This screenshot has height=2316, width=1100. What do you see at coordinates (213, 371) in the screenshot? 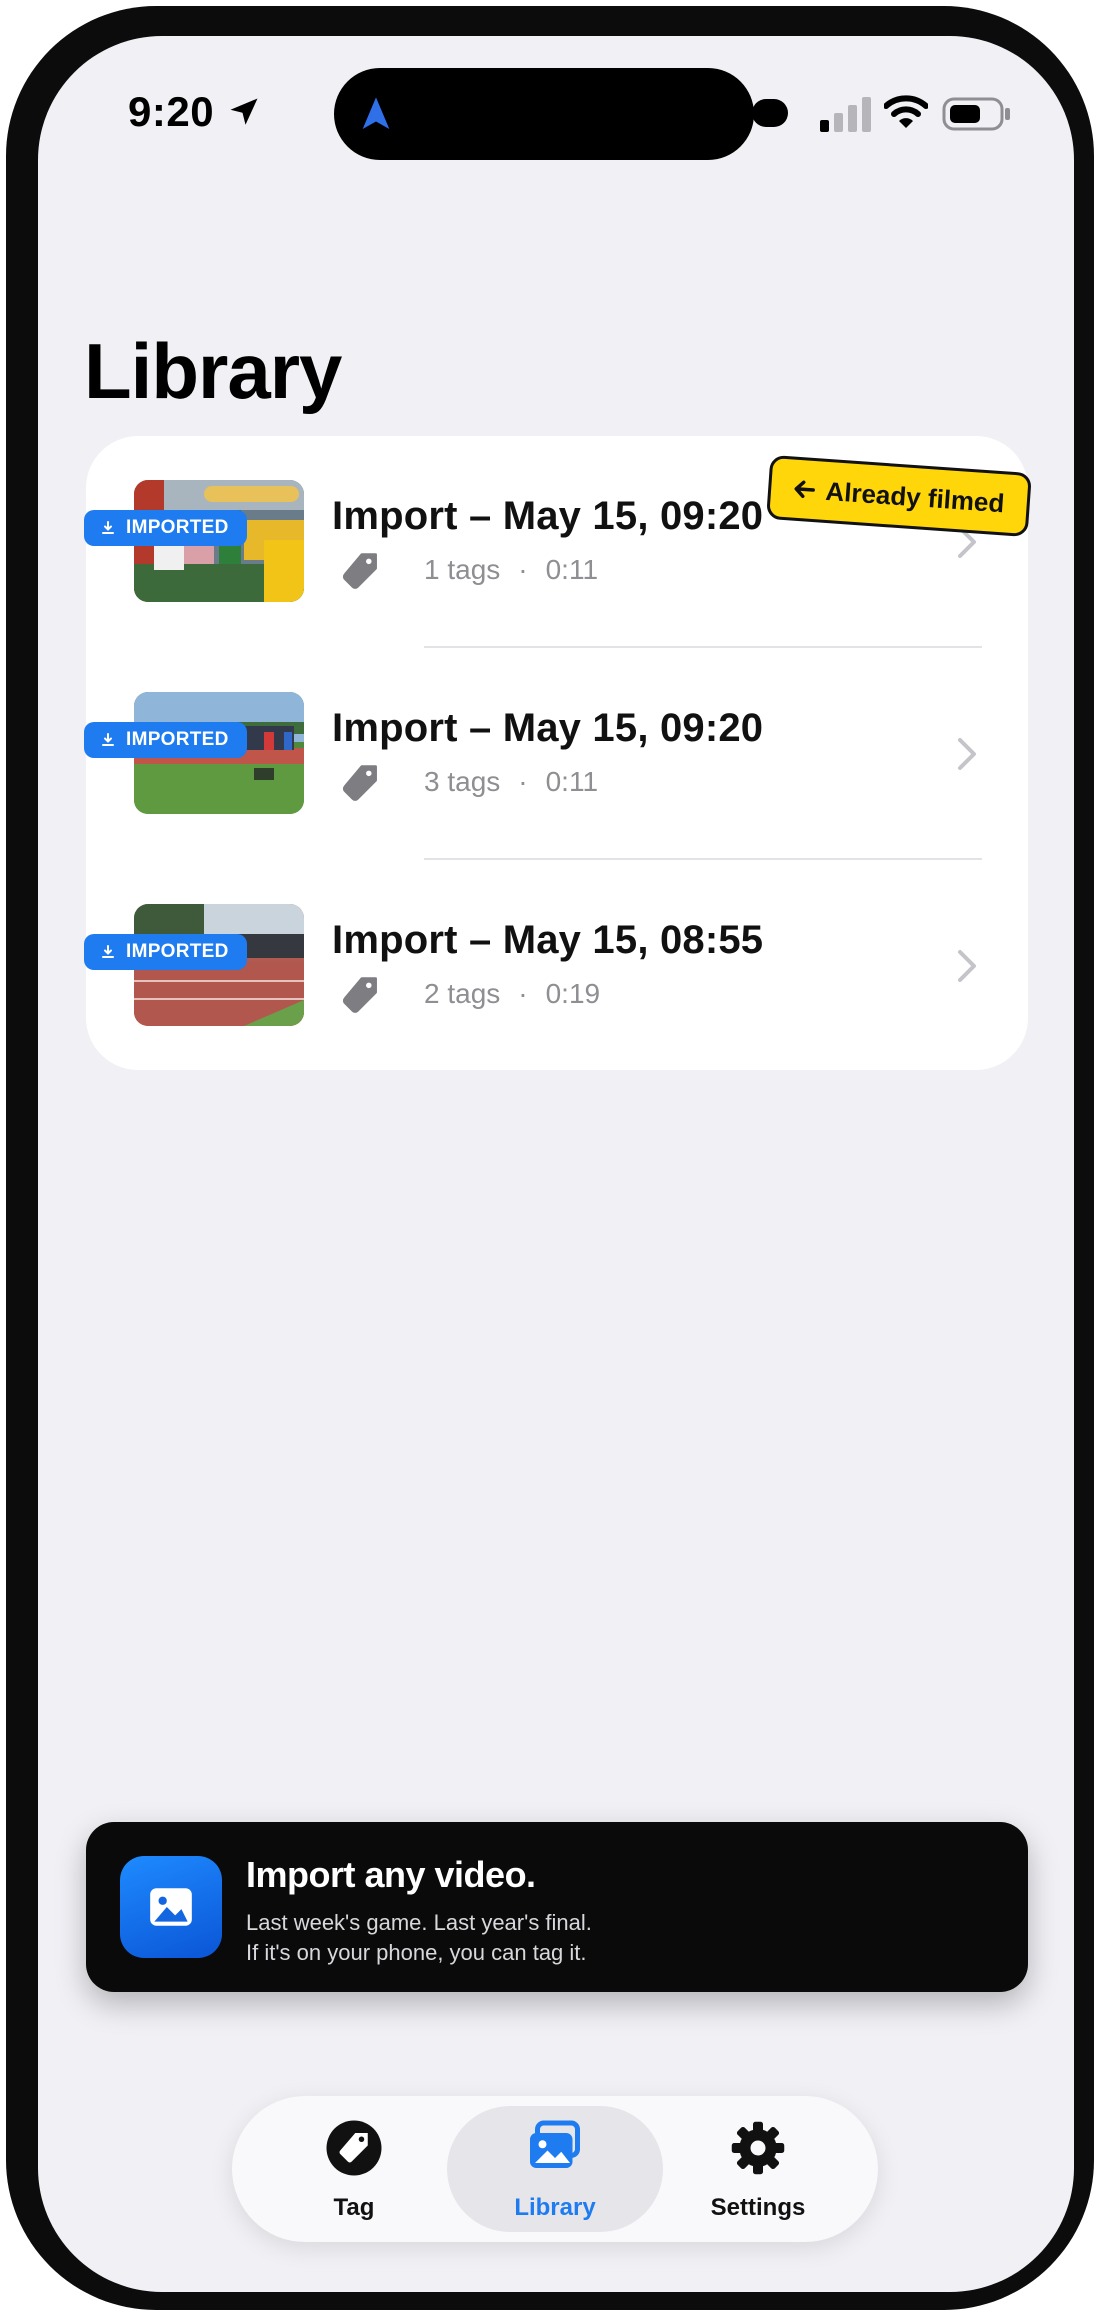
I see `page-title: Library` at bounding box center [213, 371].